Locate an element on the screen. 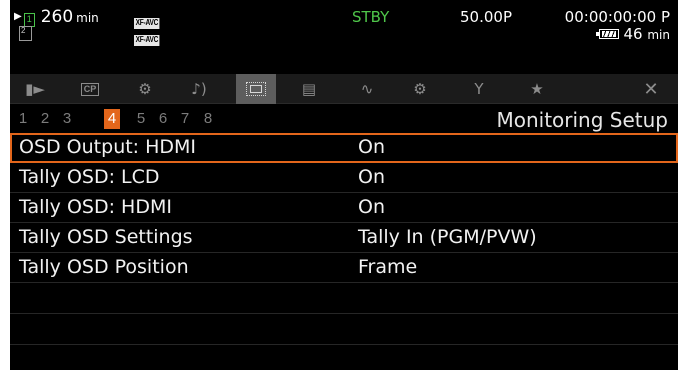 Image resolution: width=686 pixels, height=378 pixels. menu-item-tally-osd-lcd: Tally OSD: LCD On is located at coordinates (344, 178).